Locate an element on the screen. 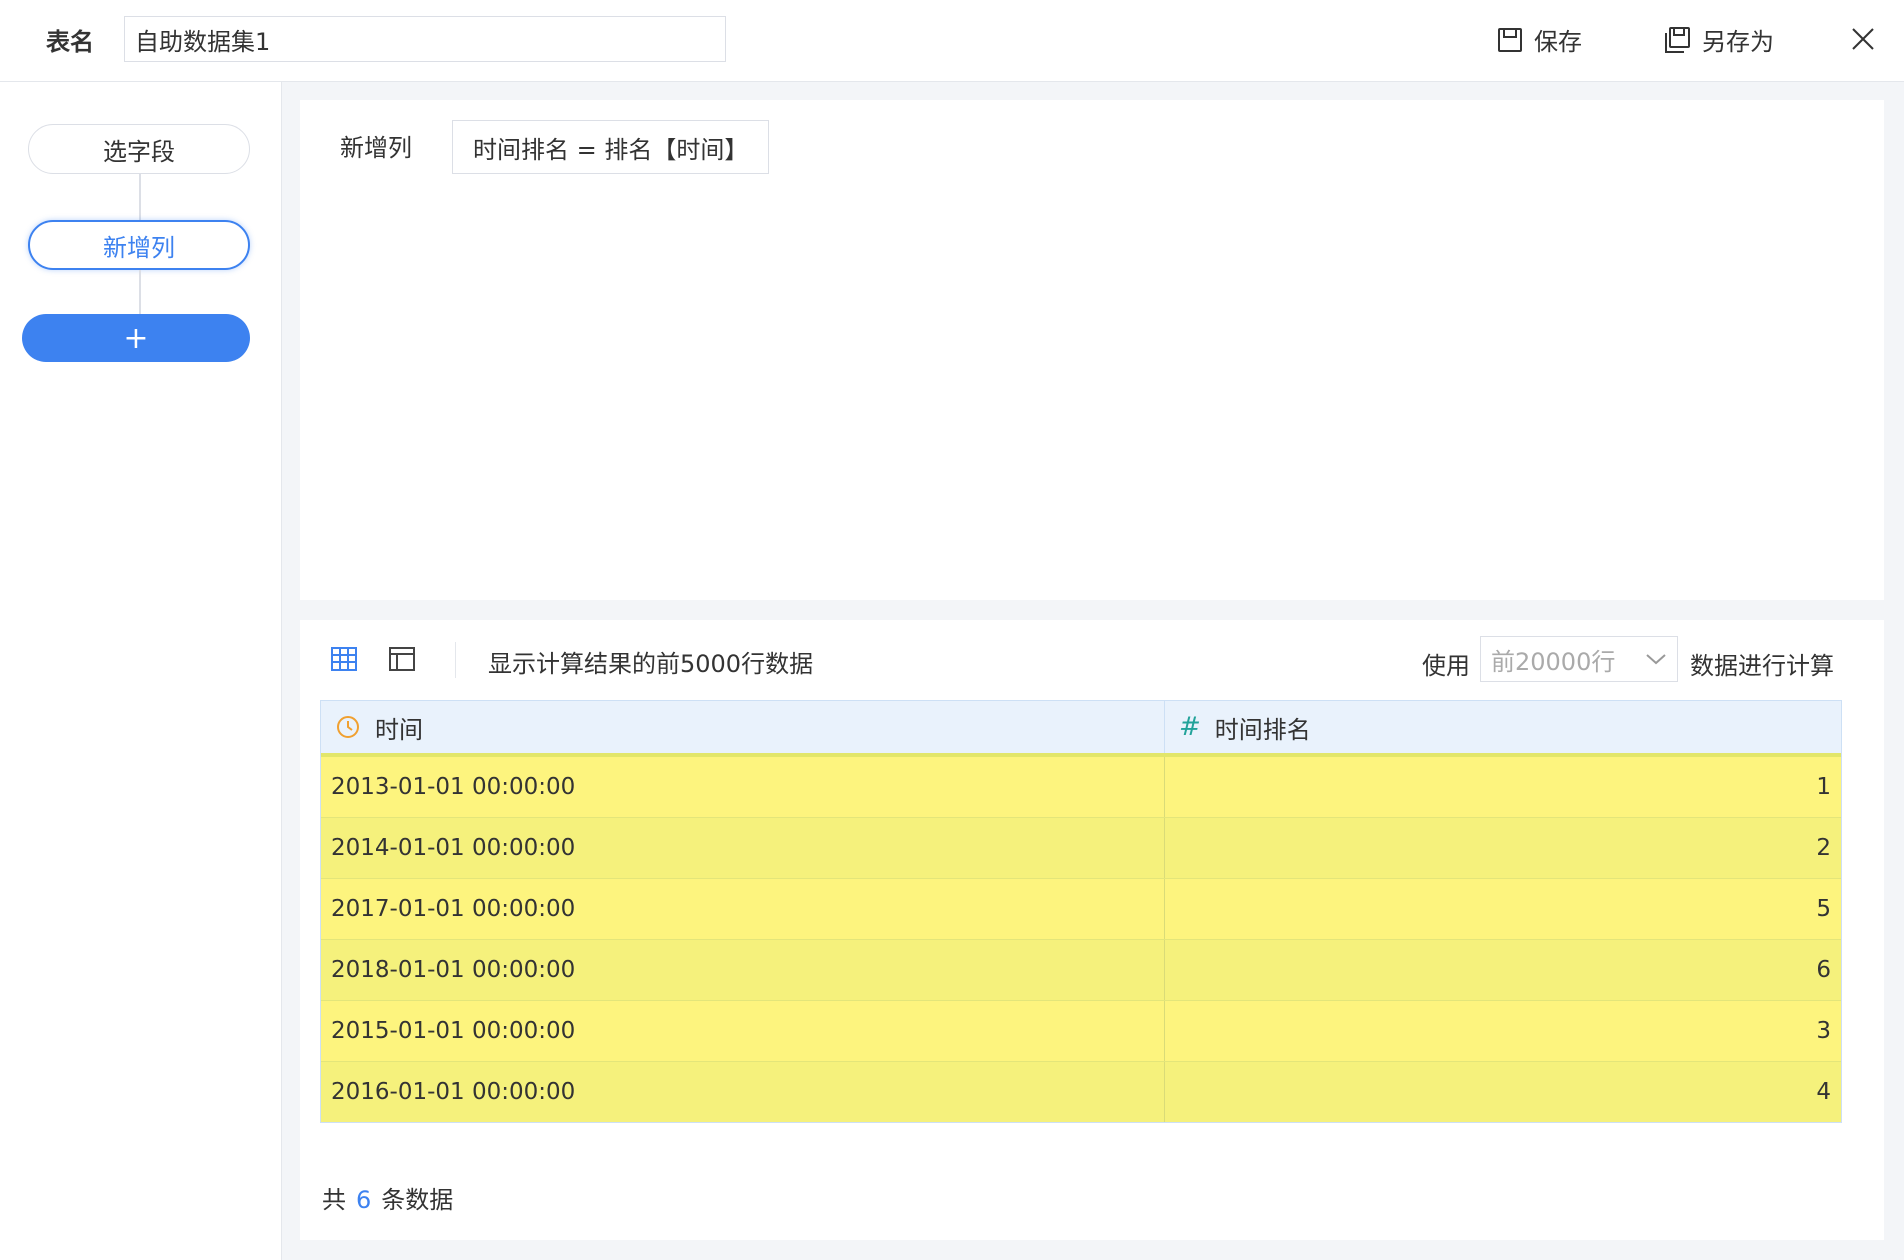 The width and height of the screenshot is (1904, 1260). table-row: 2013-01-01 00:00:00 1 is located at coordinates (1081, 787).